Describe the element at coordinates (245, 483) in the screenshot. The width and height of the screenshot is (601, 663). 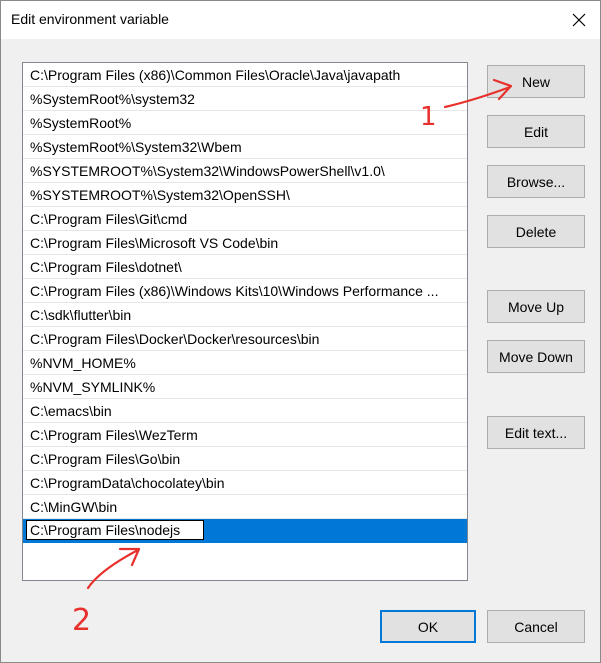
I see `list-item: C:\ProgramData\chocolatey\bin` at that location.